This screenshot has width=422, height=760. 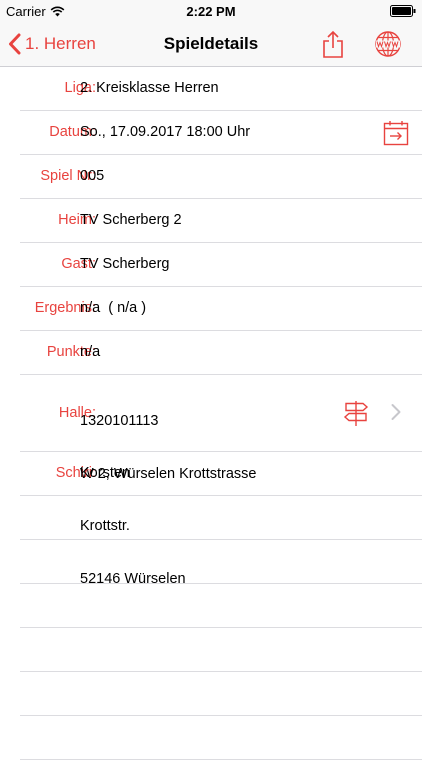 I want to click on navigation-bar: 1. Herren Spieldetails, so click(x=211, y=44).